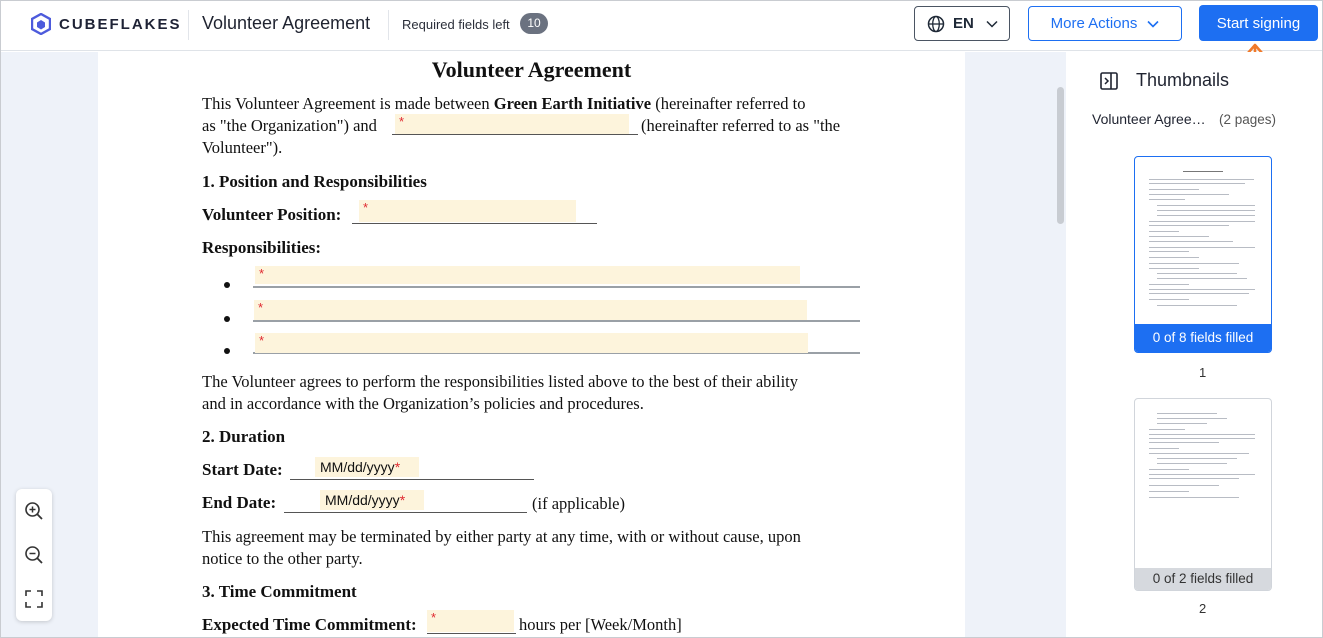  What do you see at coordinates (244, 436) in the screenshot?
I see `section-2-heading: 2. Duration` at bounding box center [244, 436].